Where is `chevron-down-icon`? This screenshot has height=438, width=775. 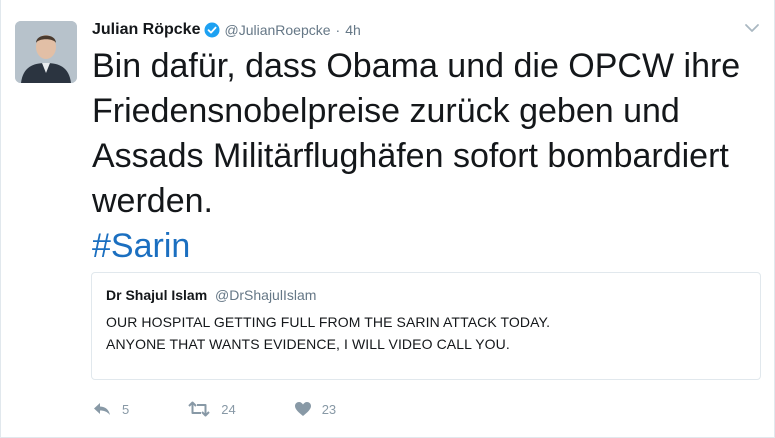
chevron-down-icon is located at coordinates (752, 28).